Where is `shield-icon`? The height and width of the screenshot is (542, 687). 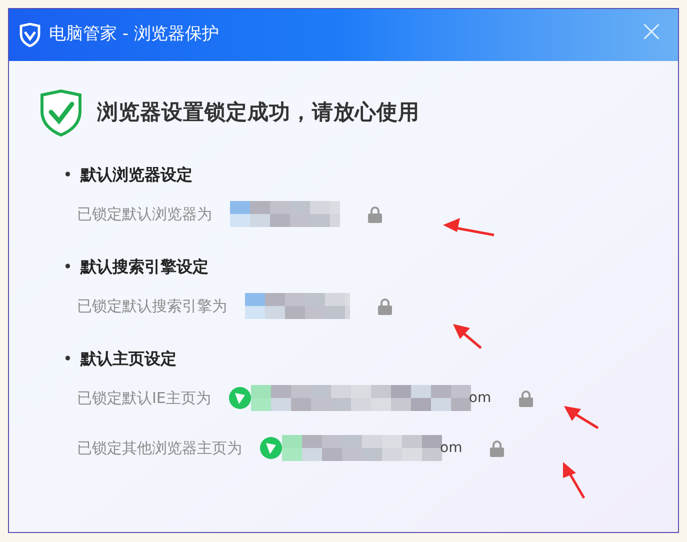 shield-icon is located at coordinates (30, 35).